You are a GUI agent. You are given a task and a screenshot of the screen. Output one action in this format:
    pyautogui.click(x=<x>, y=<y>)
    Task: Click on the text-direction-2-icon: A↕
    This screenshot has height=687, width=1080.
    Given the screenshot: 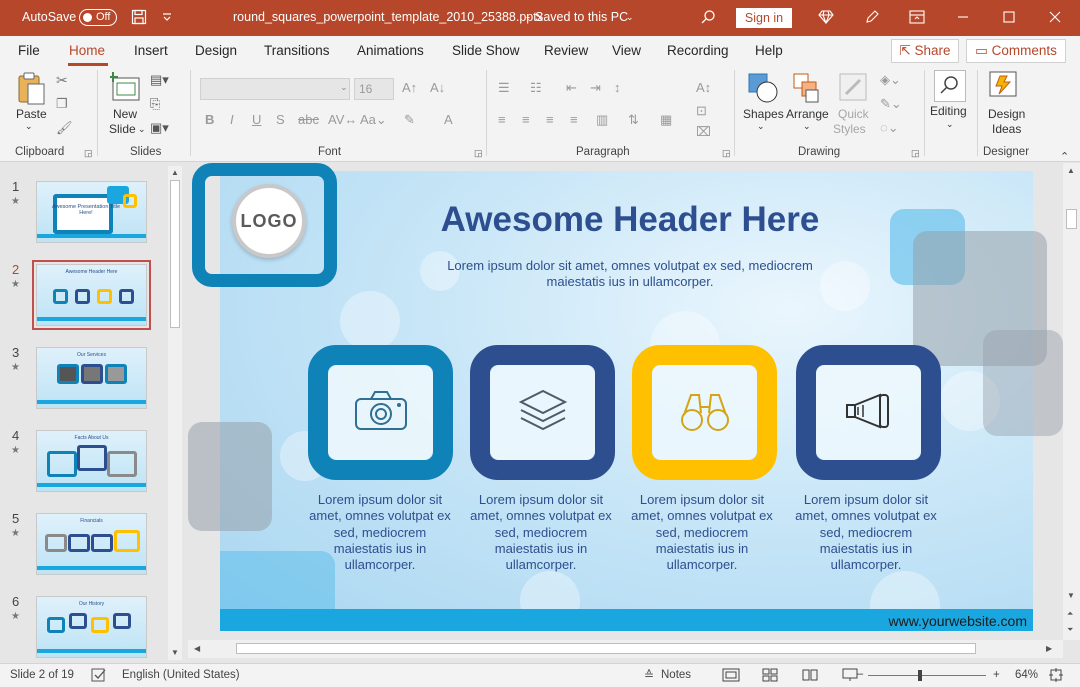 What is the action you would take?
    pyautogui.click(x=703, y=87)
    